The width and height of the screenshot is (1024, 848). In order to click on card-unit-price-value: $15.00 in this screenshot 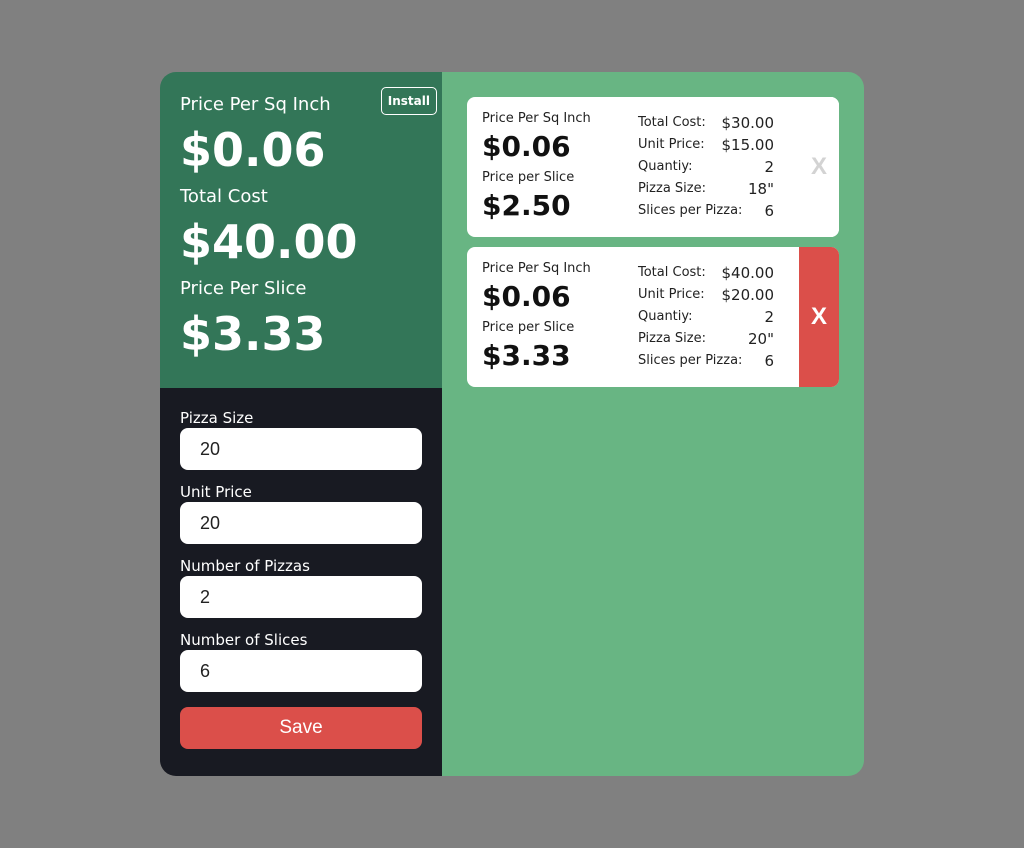, I will do `click(748, 145)`.